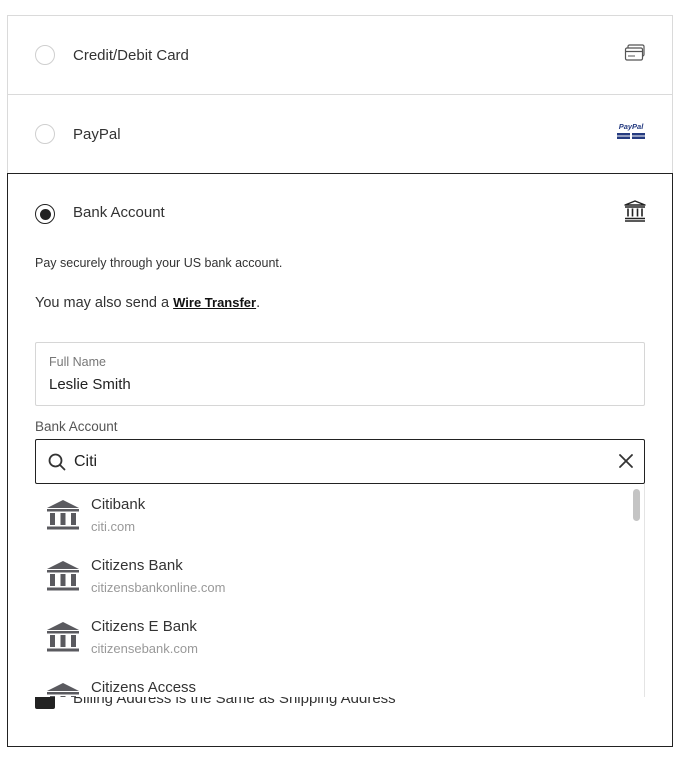 The height and width of the screenshot is (760, 675). What do you see at coordinates (119, 212) in the screenshot?
I see `bank-option-label: Bank Account` at bounding box center [119, 212].